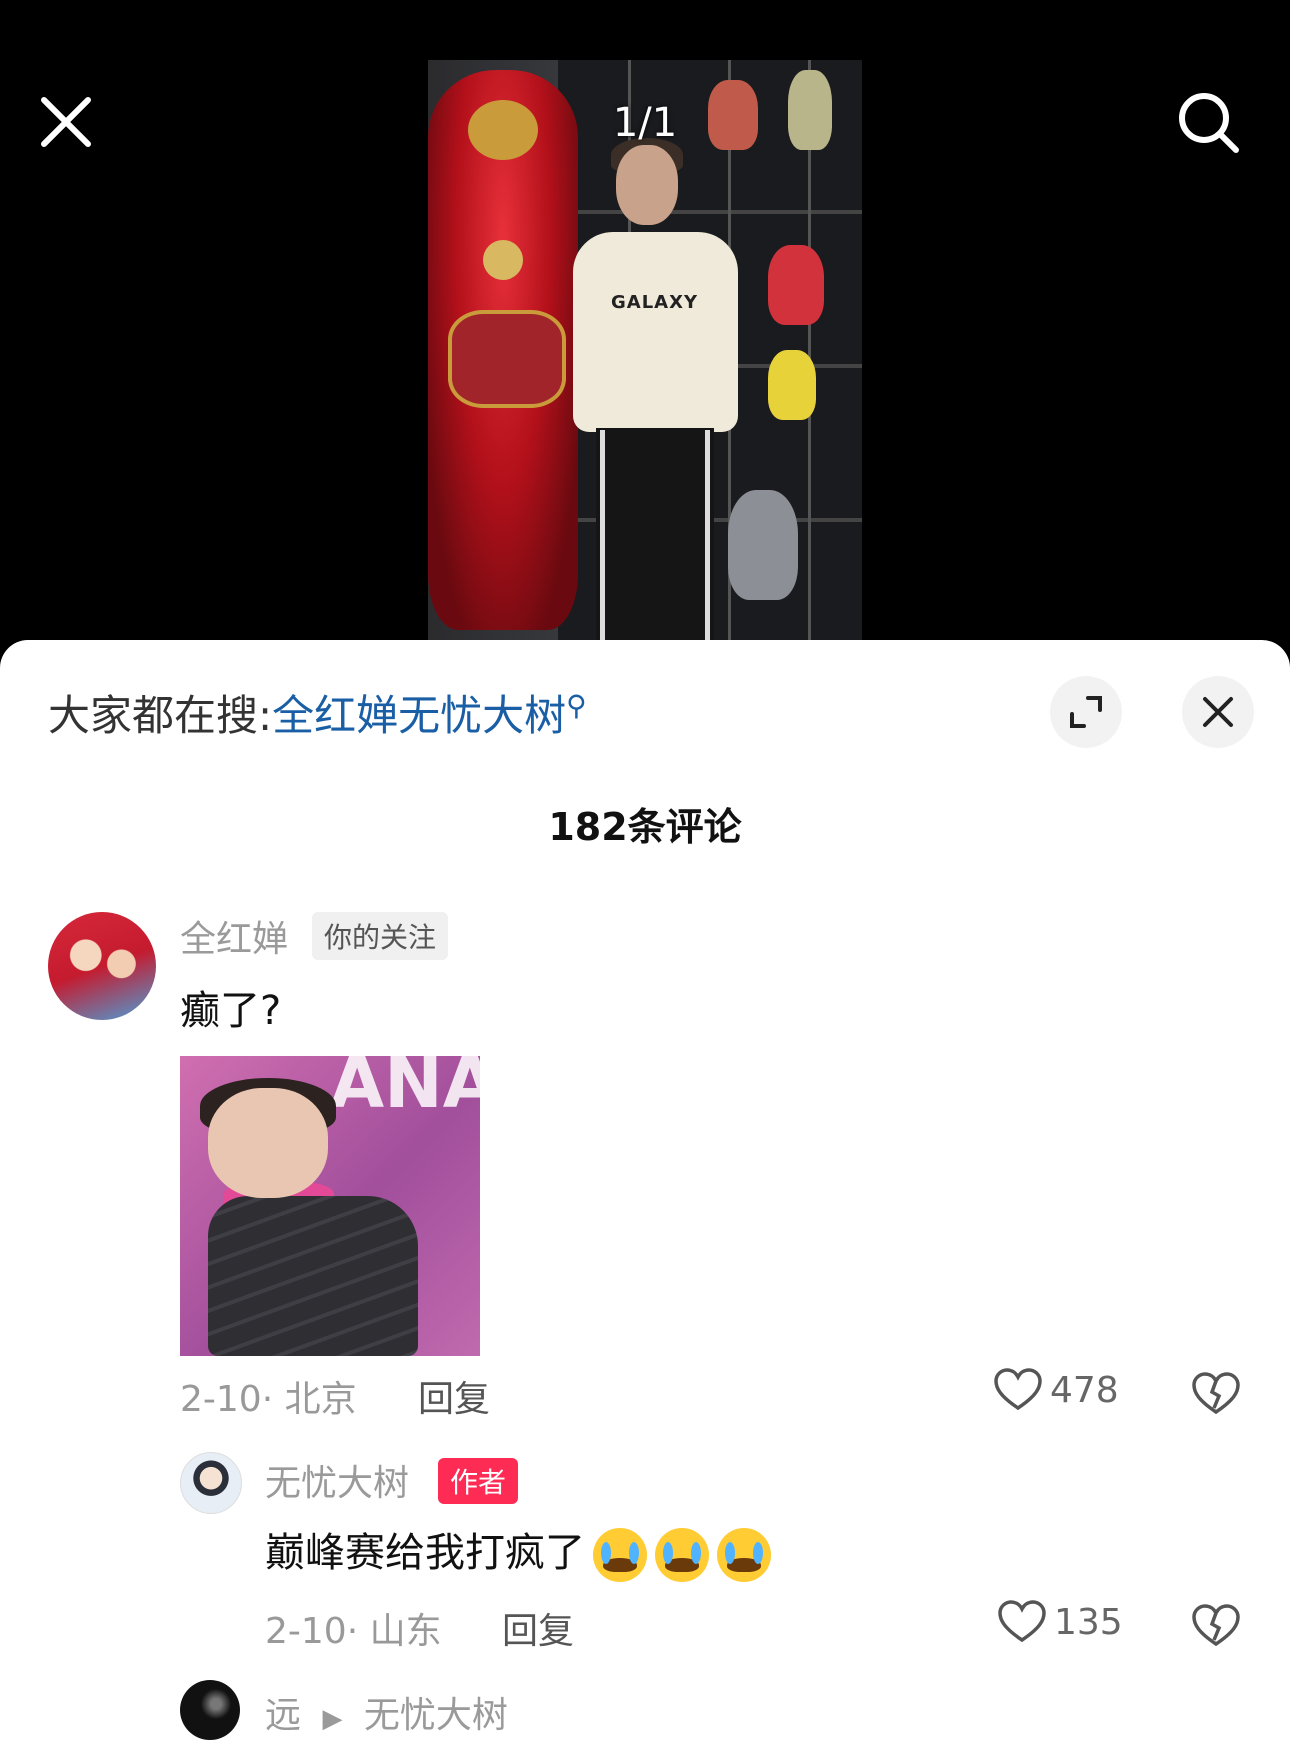 The width and height of the screenshot is (1290, 1754). Describe the element at coordinates (320, 1399) in the screenshot. I see `comment-location: 北京` at that location.